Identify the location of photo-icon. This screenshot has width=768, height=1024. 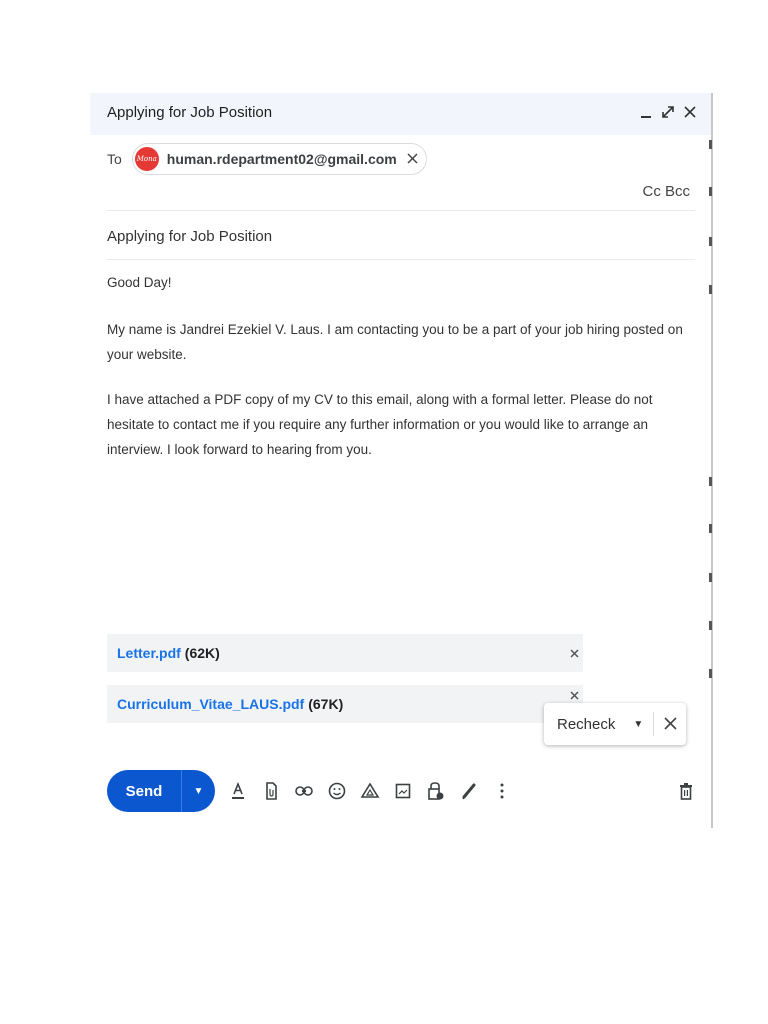
(403, 791).